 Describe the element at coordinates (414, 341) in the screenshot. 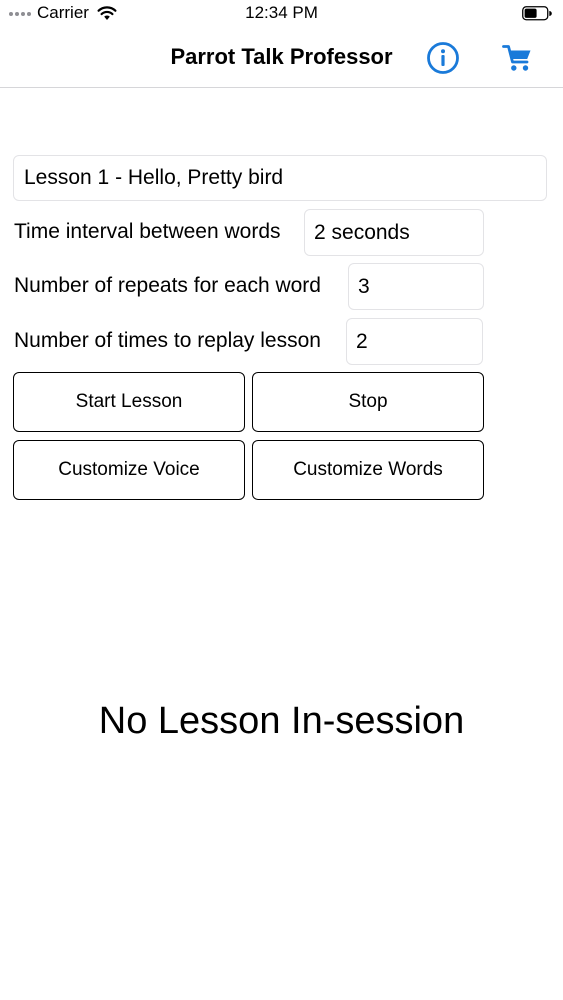

I see `replay-field: 2` at that location.